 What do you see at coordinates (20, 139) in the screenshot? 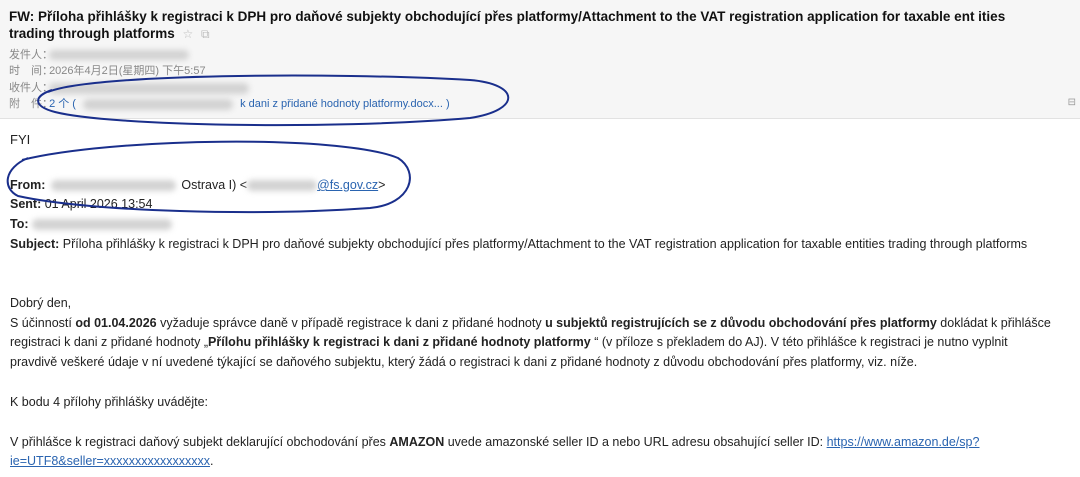
I see `fyi-text: FYI` at bounding box center [20, 139].